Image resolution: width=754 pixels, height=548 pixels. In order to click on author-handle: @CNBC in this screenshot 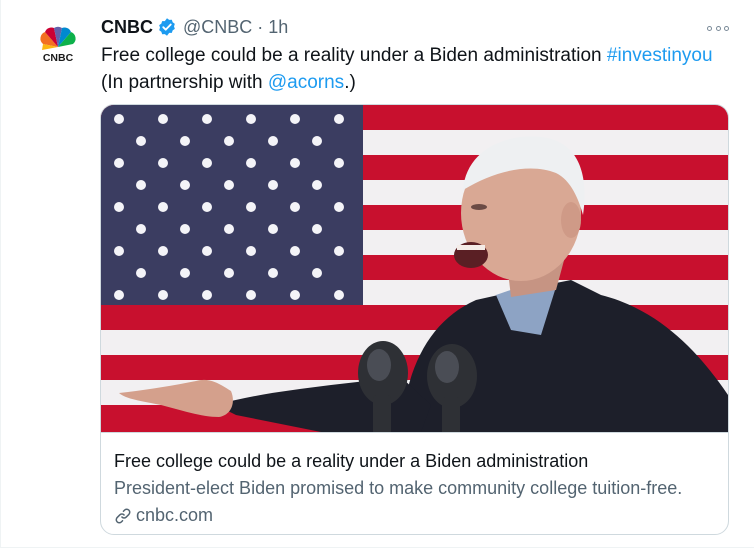, I will do `click(217, 27)`.